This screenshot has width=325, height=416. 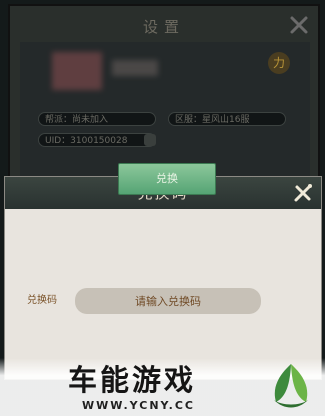 I want to click on watermark-text: 车能游戏, so click(x=132, y=380).